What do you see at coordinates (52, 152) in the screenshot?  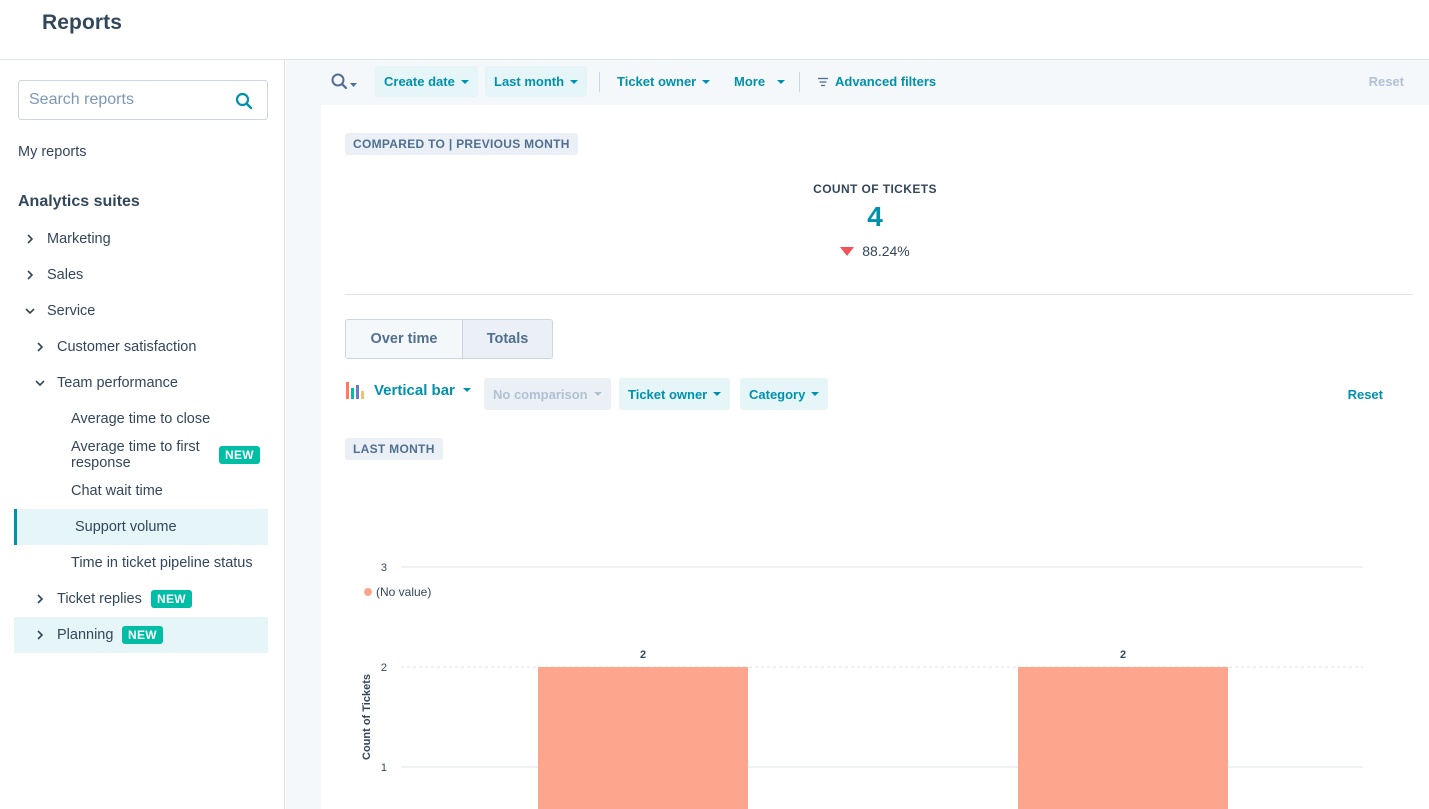 I see `my-reports-link: My reports` at bounding box center [52, 152].